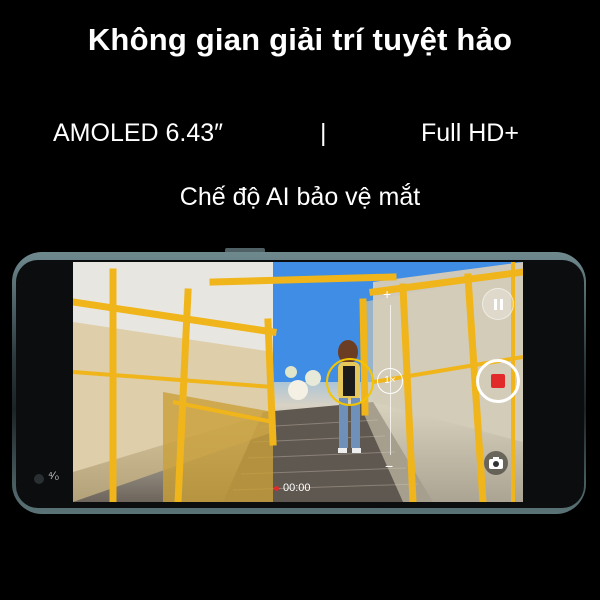 Image resolution: width=600 pixels, height=600 pixels. I want to click on pause-button, so click(498, 304).